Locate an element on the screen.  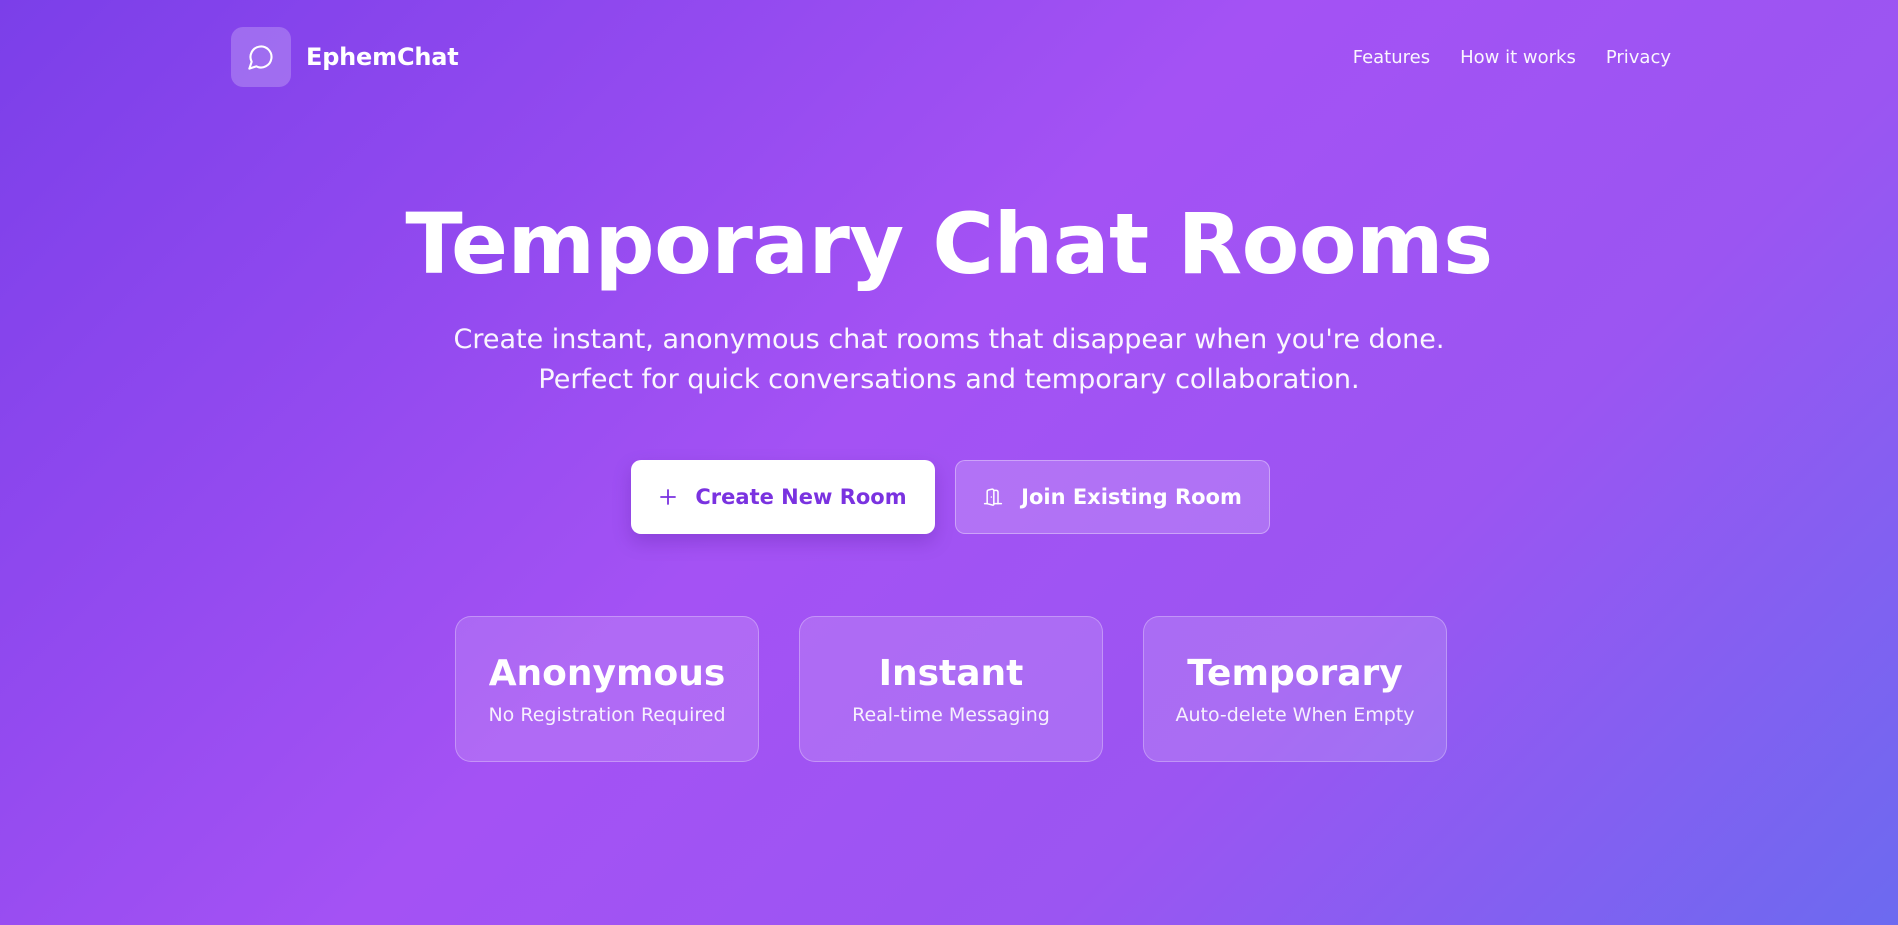
brand: EphemChat is located at coordinates (345, 57).